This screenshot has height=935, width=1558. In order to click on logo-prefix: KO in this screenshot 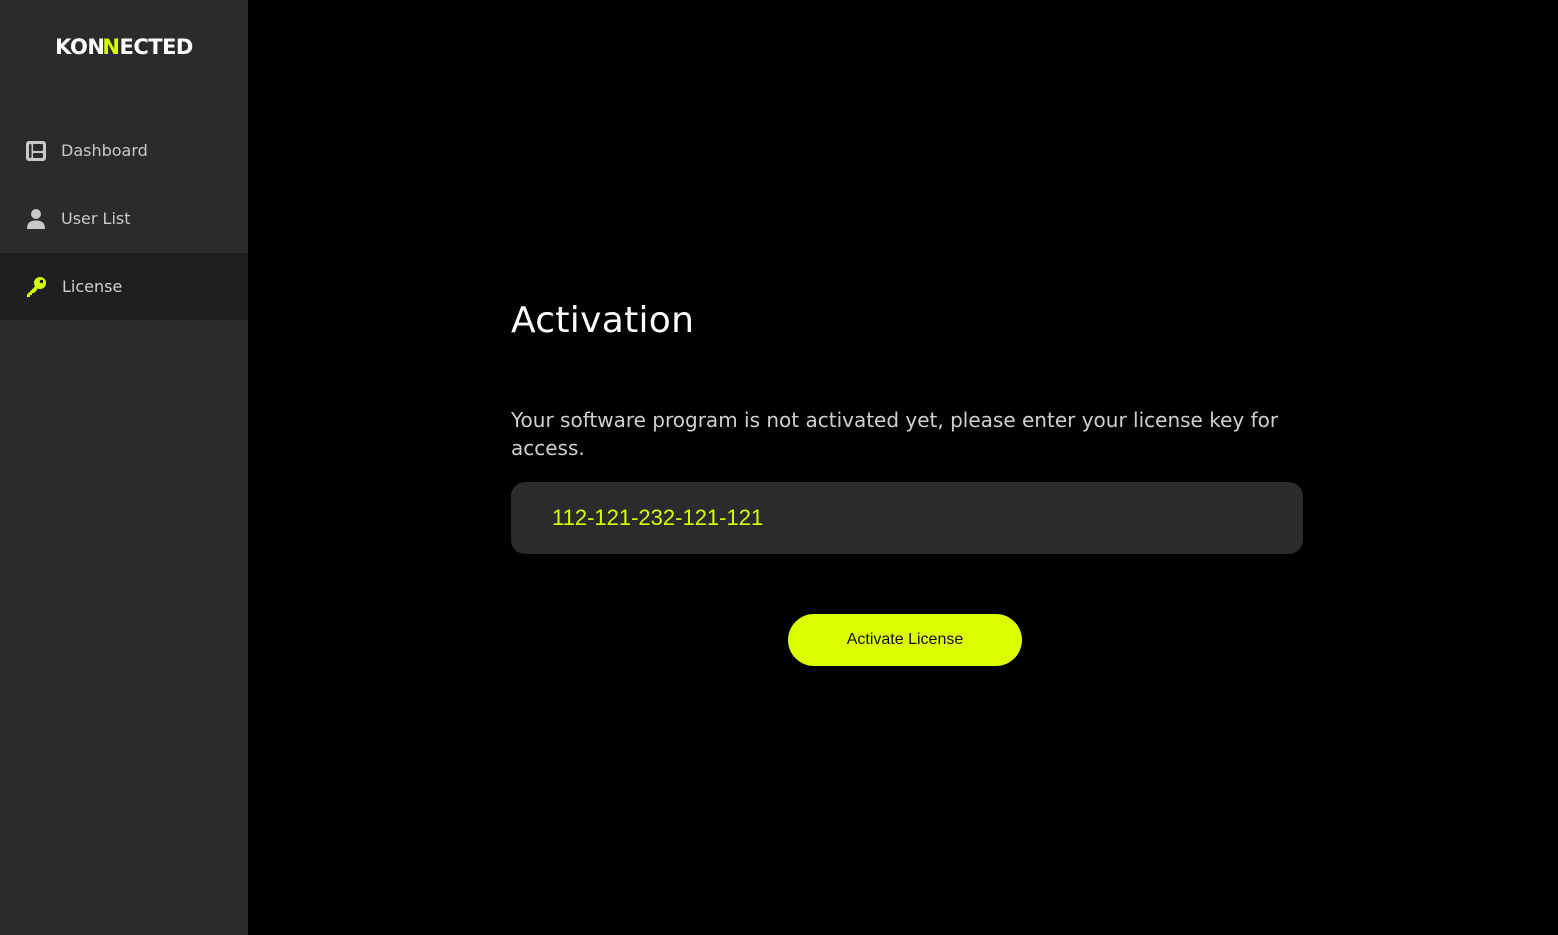, I will do `click(71, 47)`.